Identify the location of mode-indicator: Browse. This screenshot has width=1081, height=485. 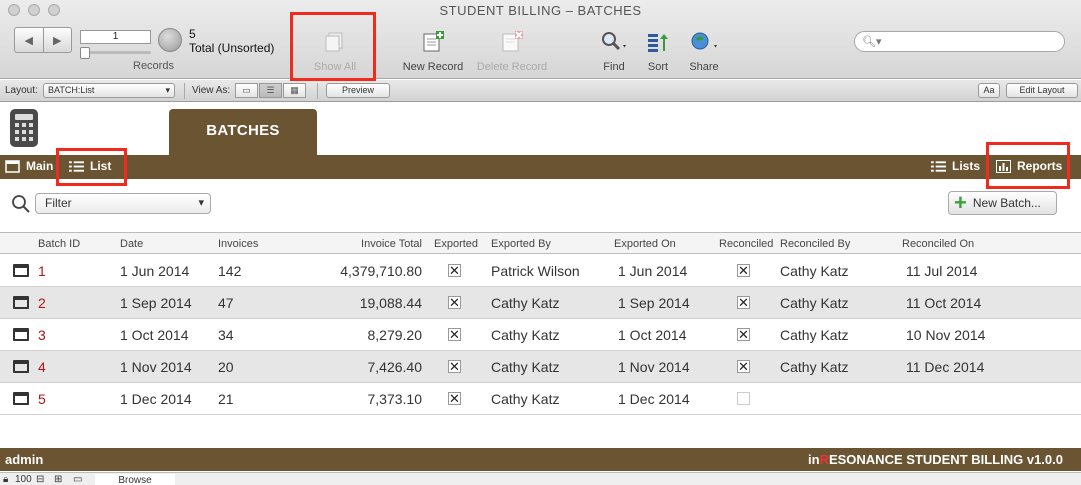
(135, 479).